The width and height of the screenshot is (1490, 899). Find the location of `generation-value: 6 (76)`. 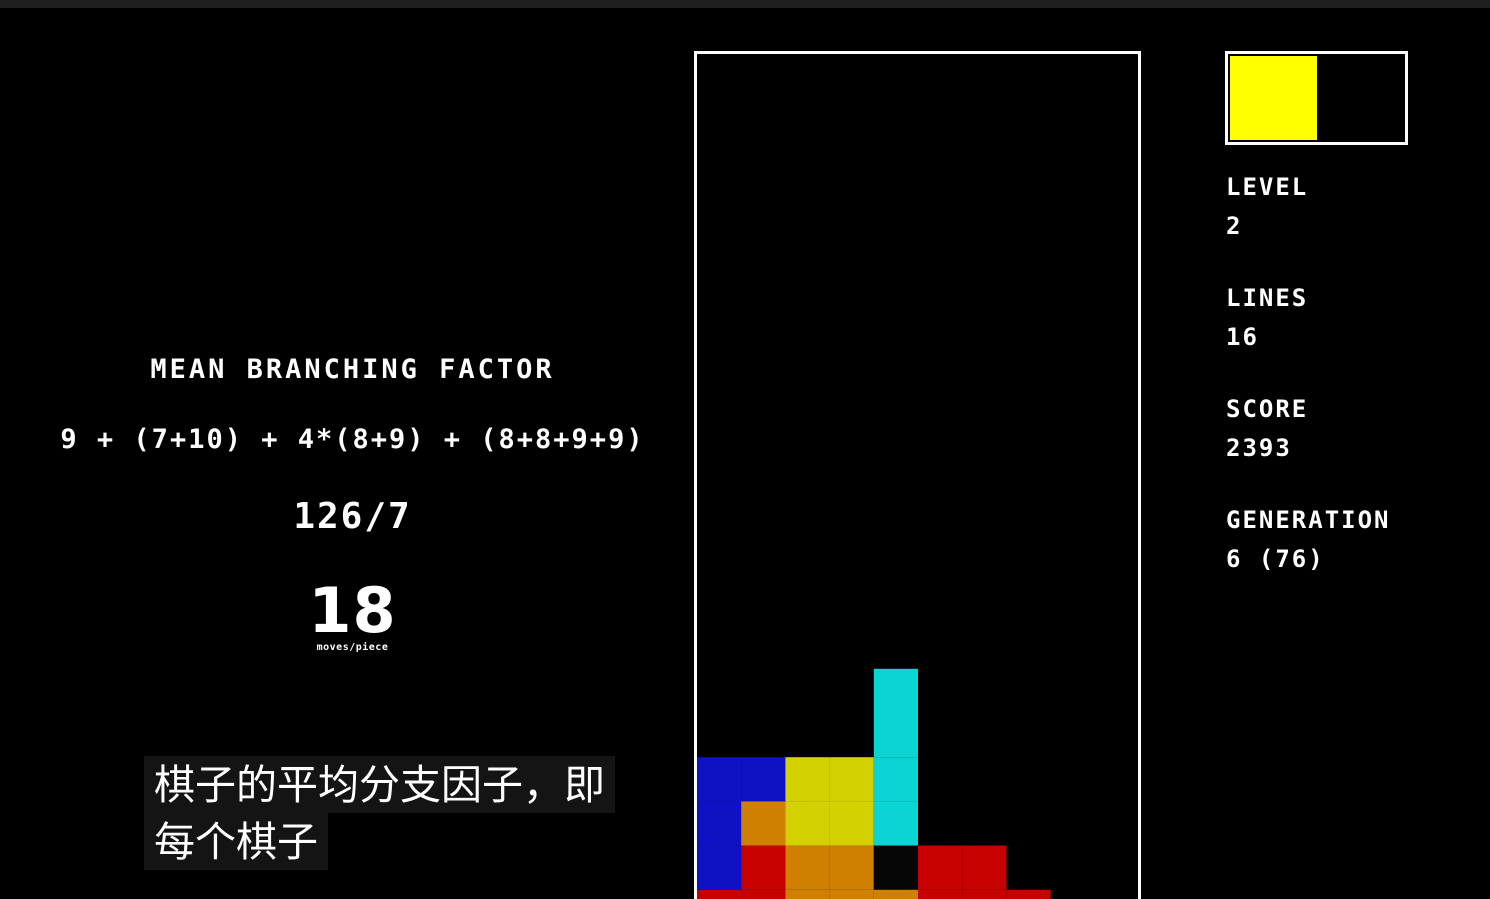

generation-value: 6 (76) is located at coordinates (1275, 559).